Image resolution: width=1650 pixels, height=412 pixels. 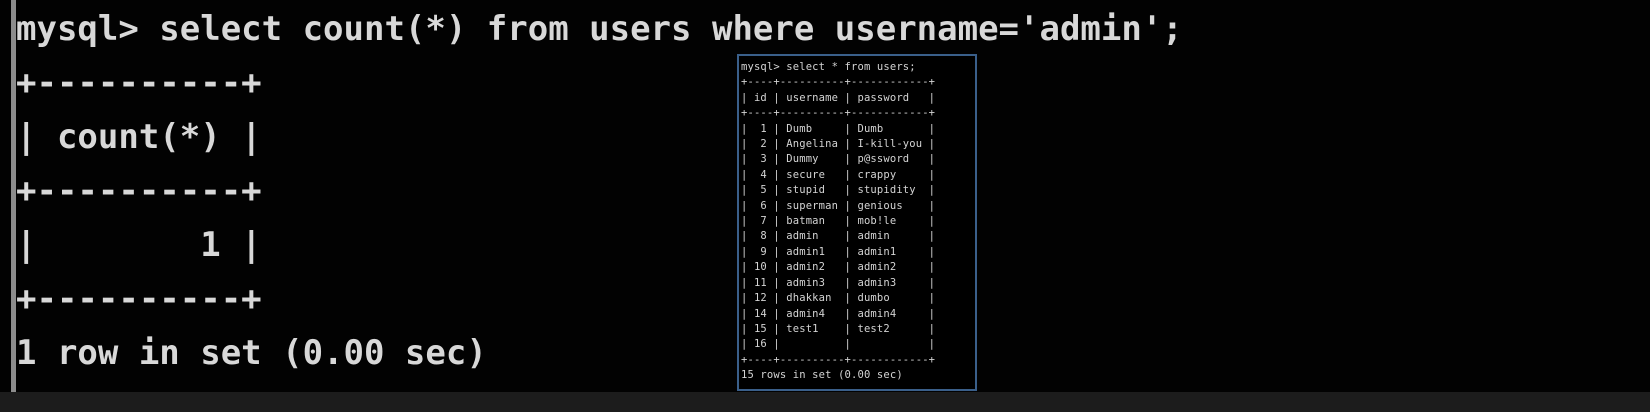 I want to click on table-row: | 3 | Dummy | p@ssword |, so click(x=838, y=159).